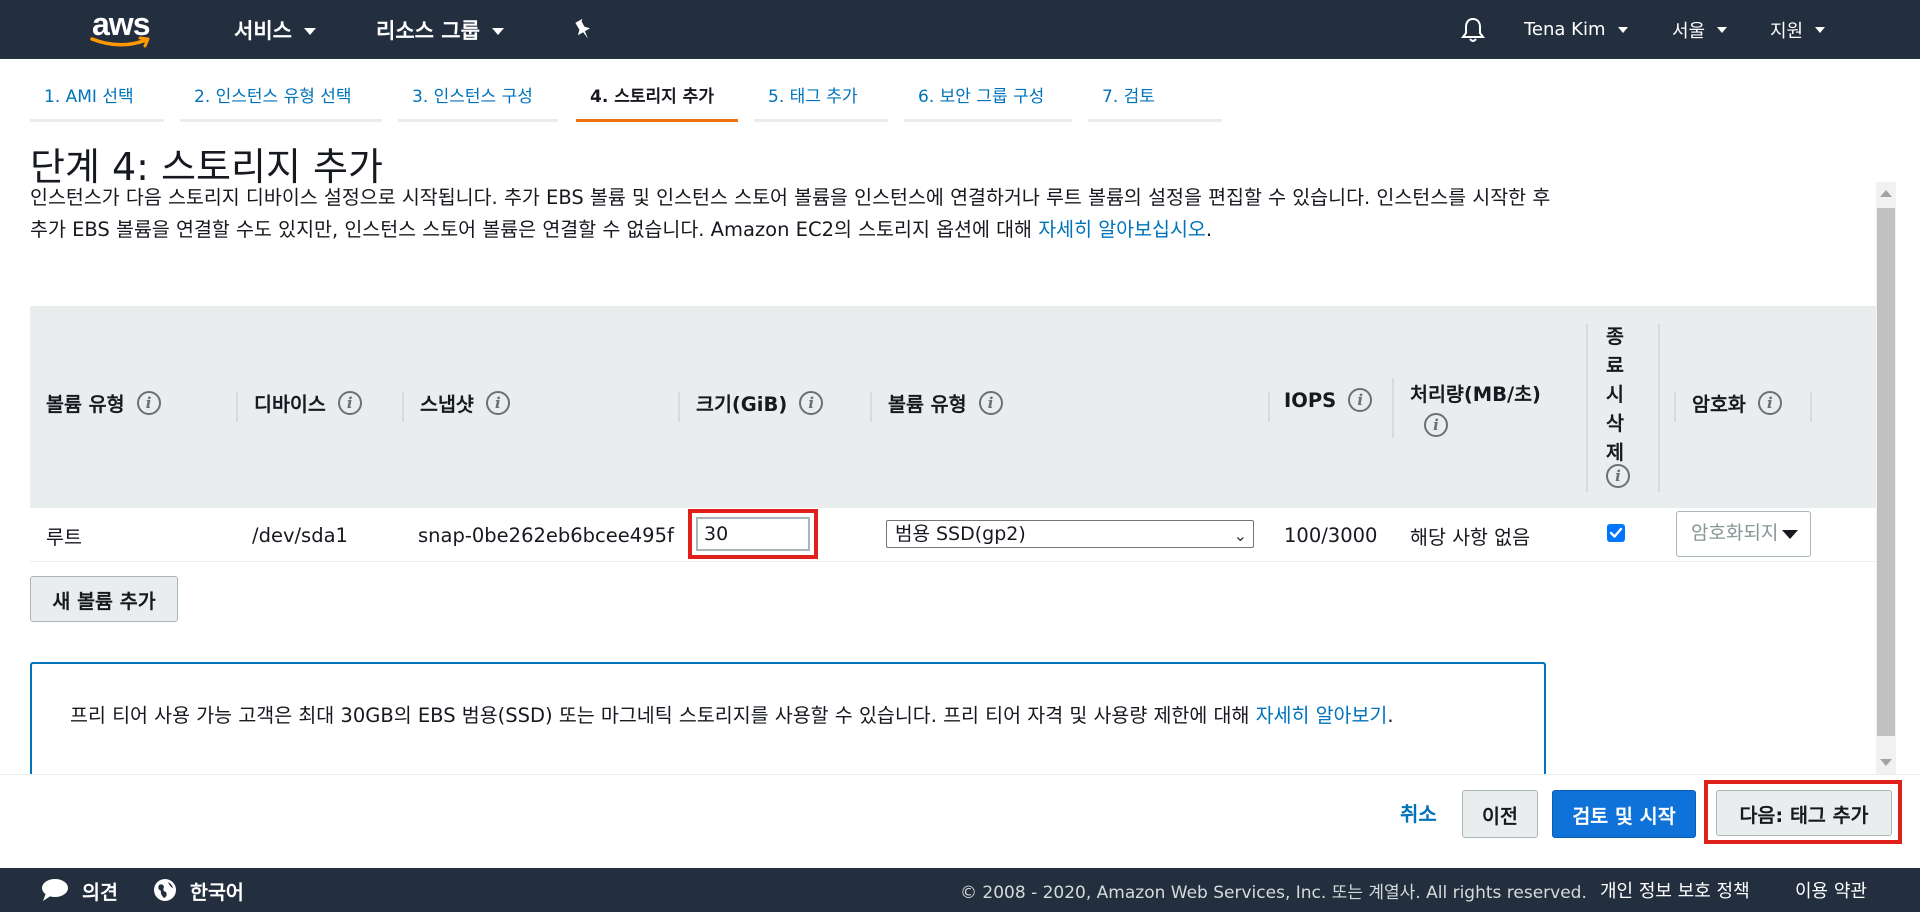 This screenshot has height=912, width=1920. Describe the element at coordinates (813, 97) in the screenshot. I see `wizard-step-label: 5. 태그 추가` at that location.